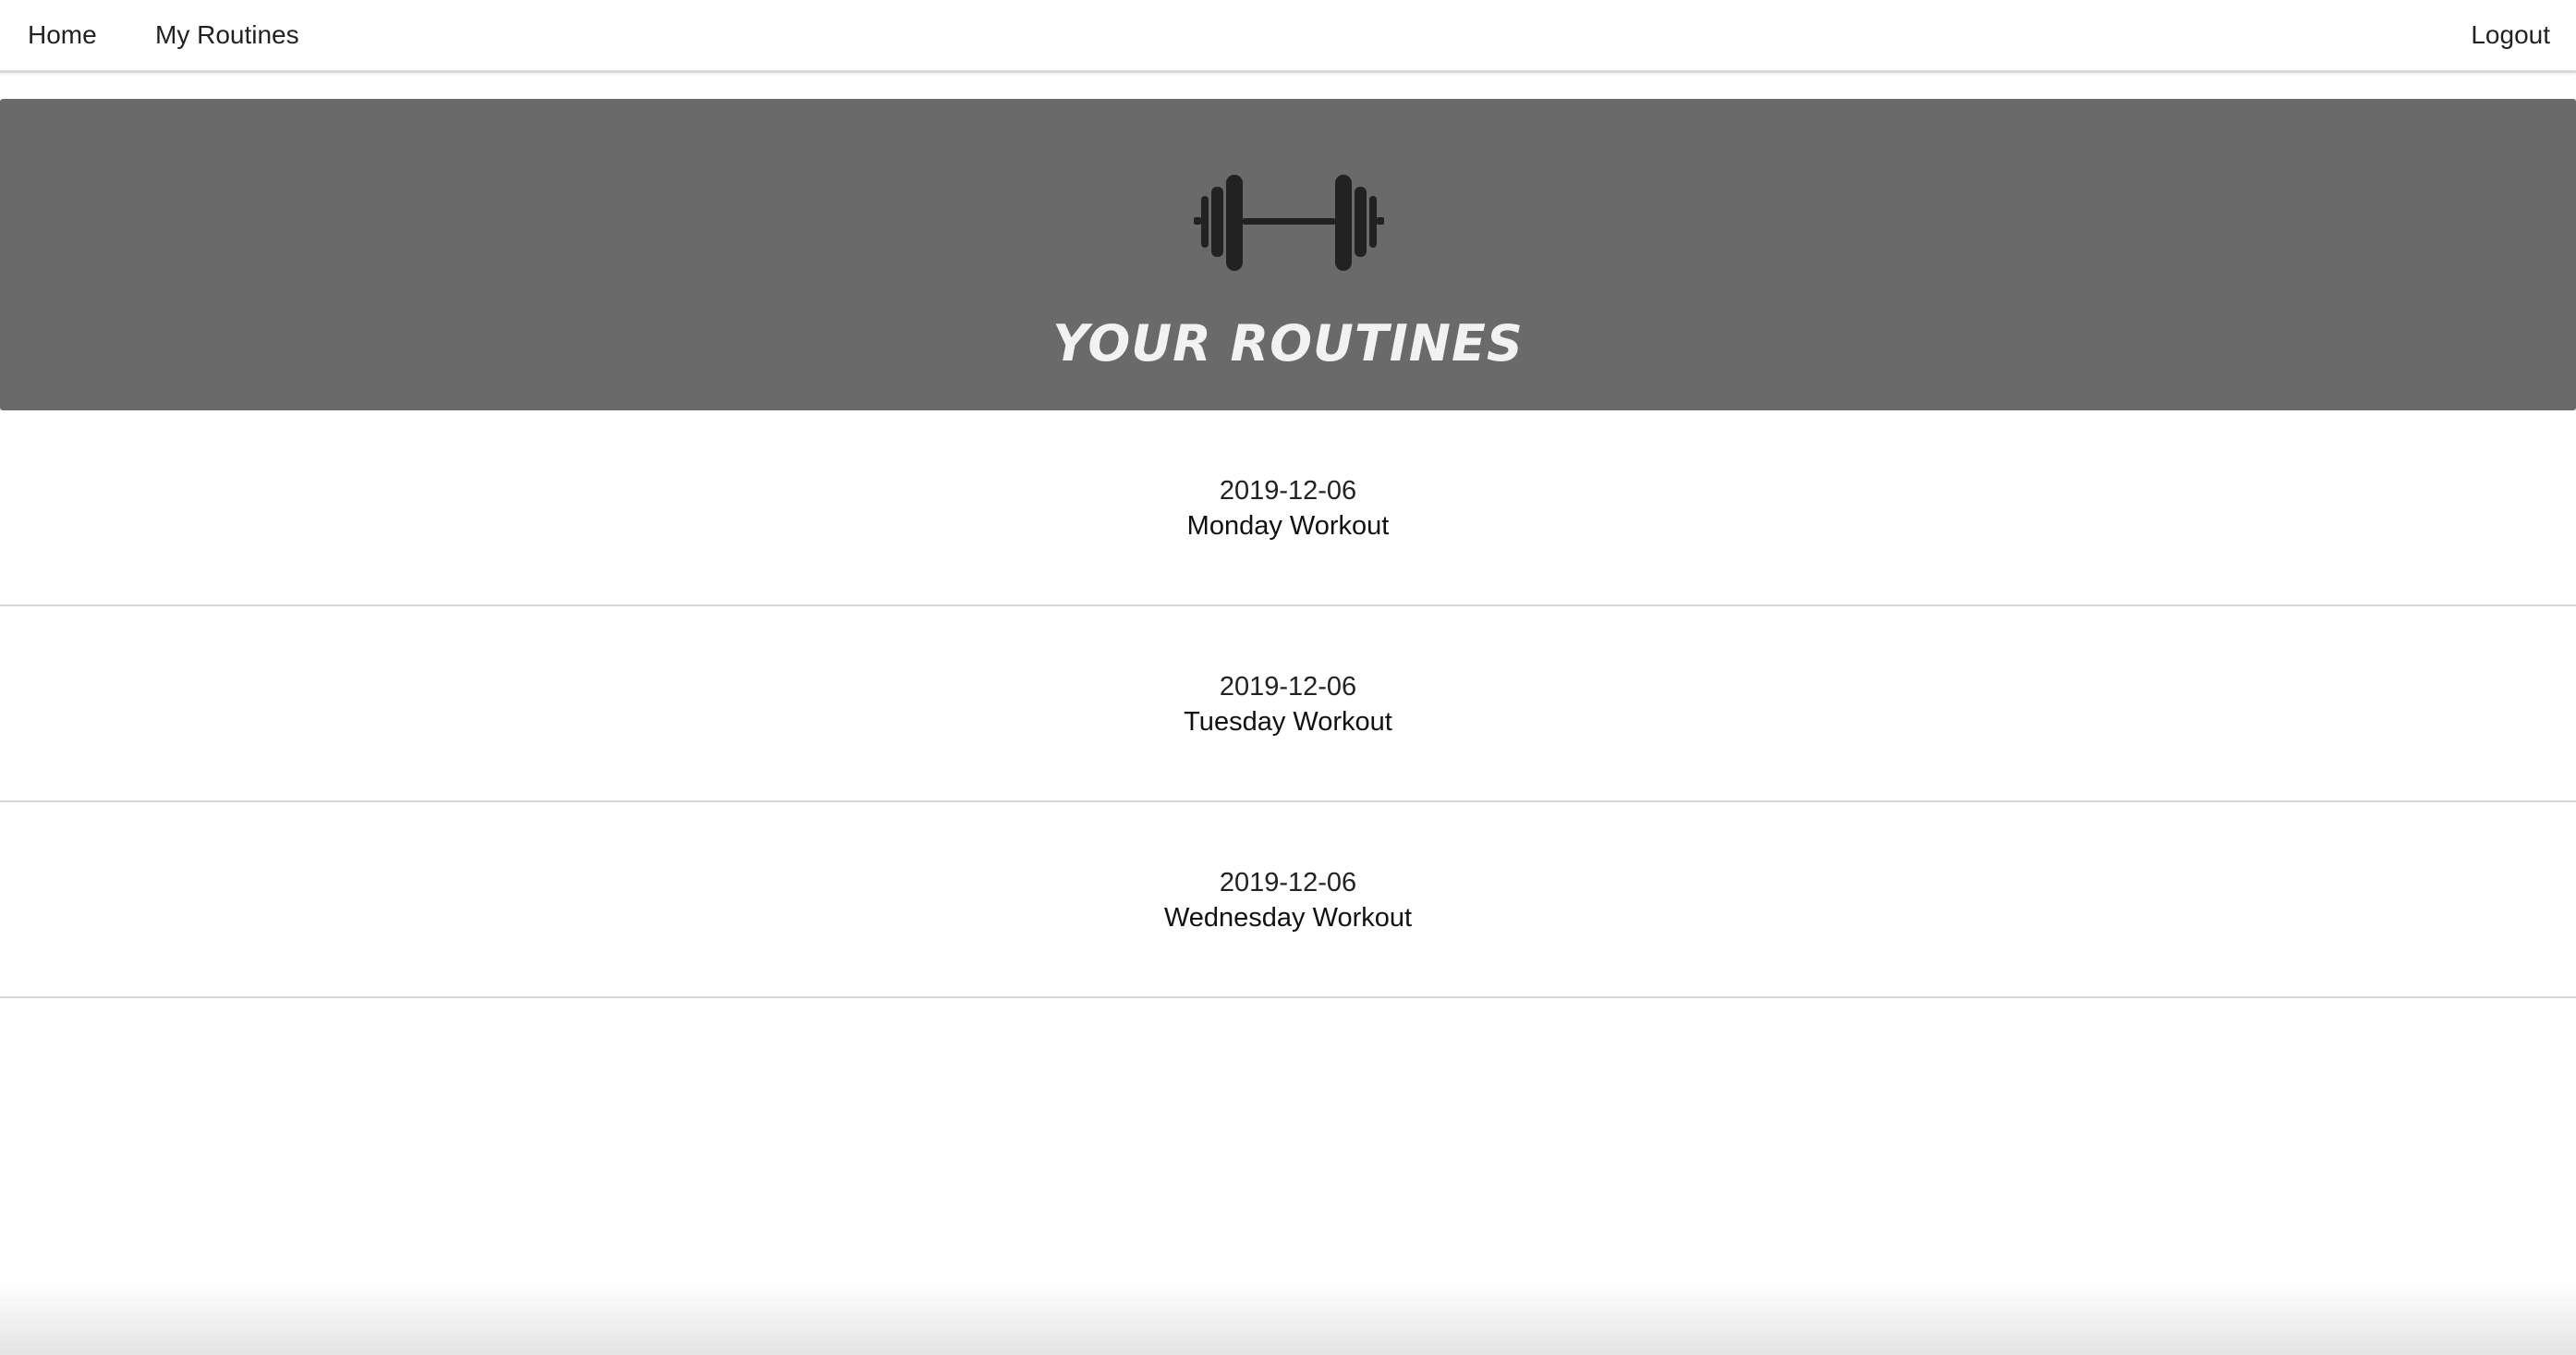 The image size is (2576, 1355). Describe the element at coordinates (1288, 36) in the screenshot. I see `top-navbar: Home My Routines Logout` at that location.